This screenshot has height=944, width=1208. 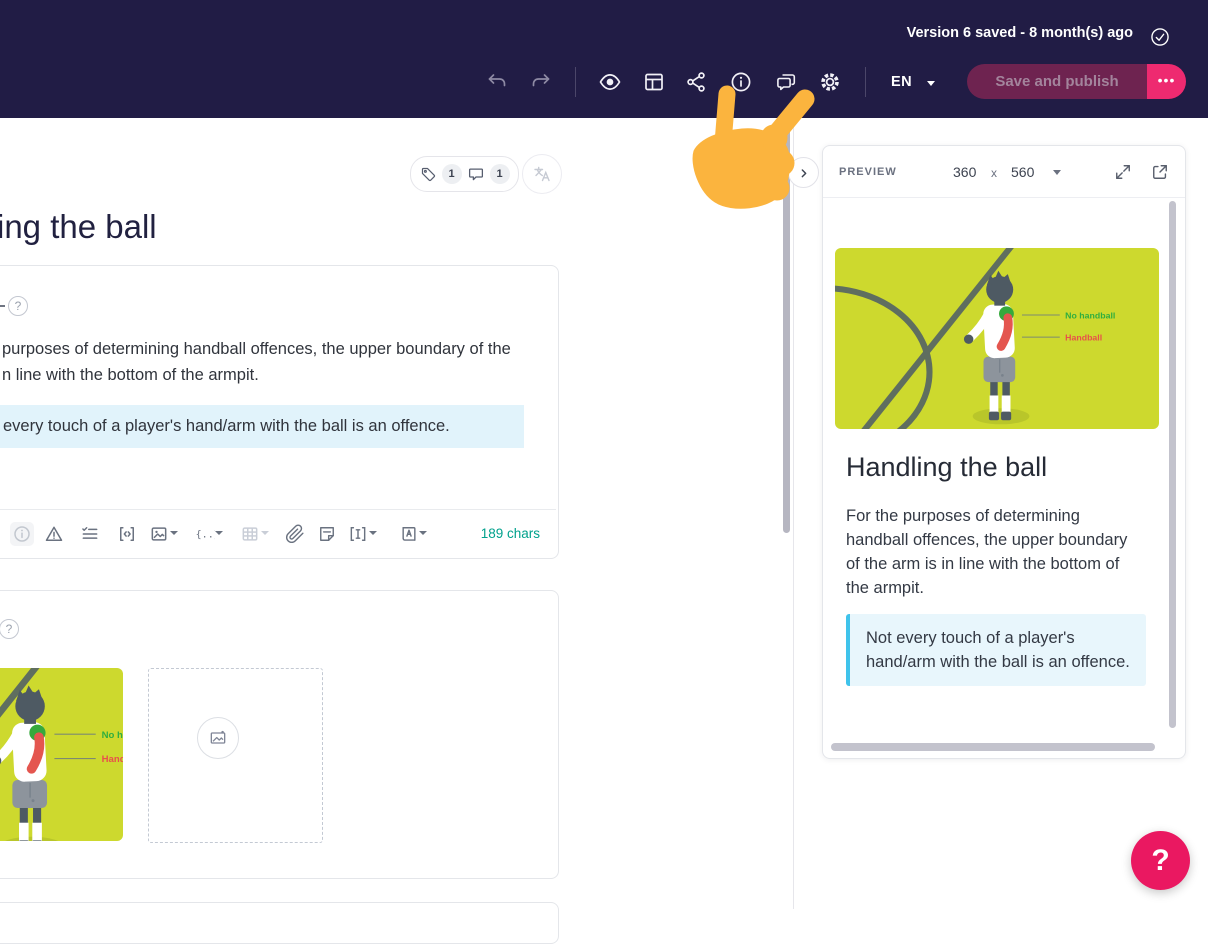 What do you see at coordinates (541, 82) in the screenshot?
I see `redo-button` at bounding box center [541, 82].